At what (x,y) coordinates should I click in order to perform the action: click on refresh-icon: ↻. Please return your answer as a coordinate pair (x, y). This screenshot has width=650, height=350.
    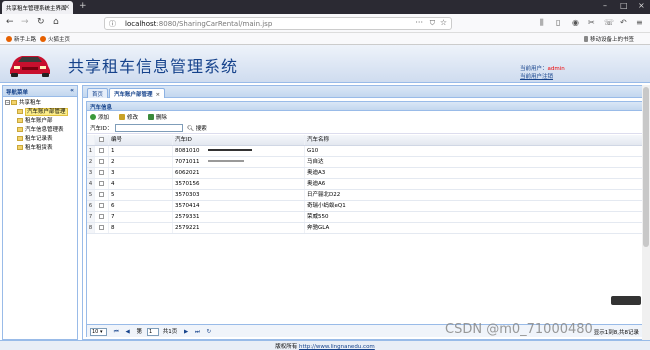
    Looking at the image, I should click on (209, 332).